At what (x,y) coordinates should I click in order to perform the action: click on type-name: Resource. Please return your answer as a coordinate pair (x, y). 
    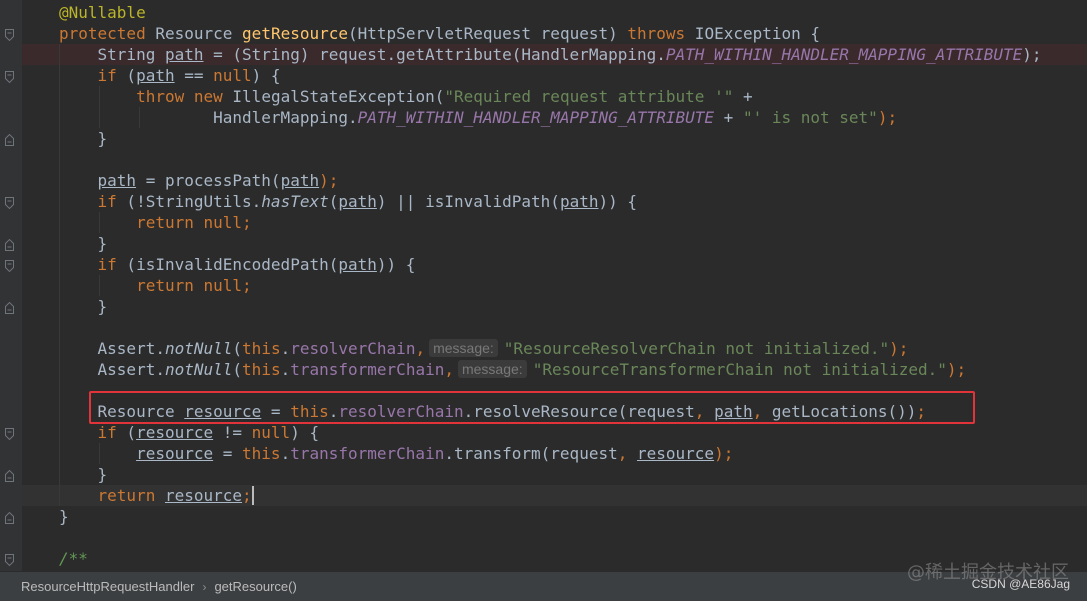
    Looking at the image, I should click on (194, 33).